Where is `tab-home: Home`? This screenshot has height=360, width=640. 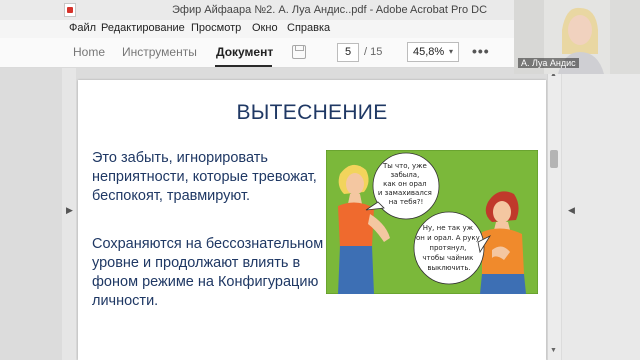
tab-home: Home is located at coordinates (89, 52).